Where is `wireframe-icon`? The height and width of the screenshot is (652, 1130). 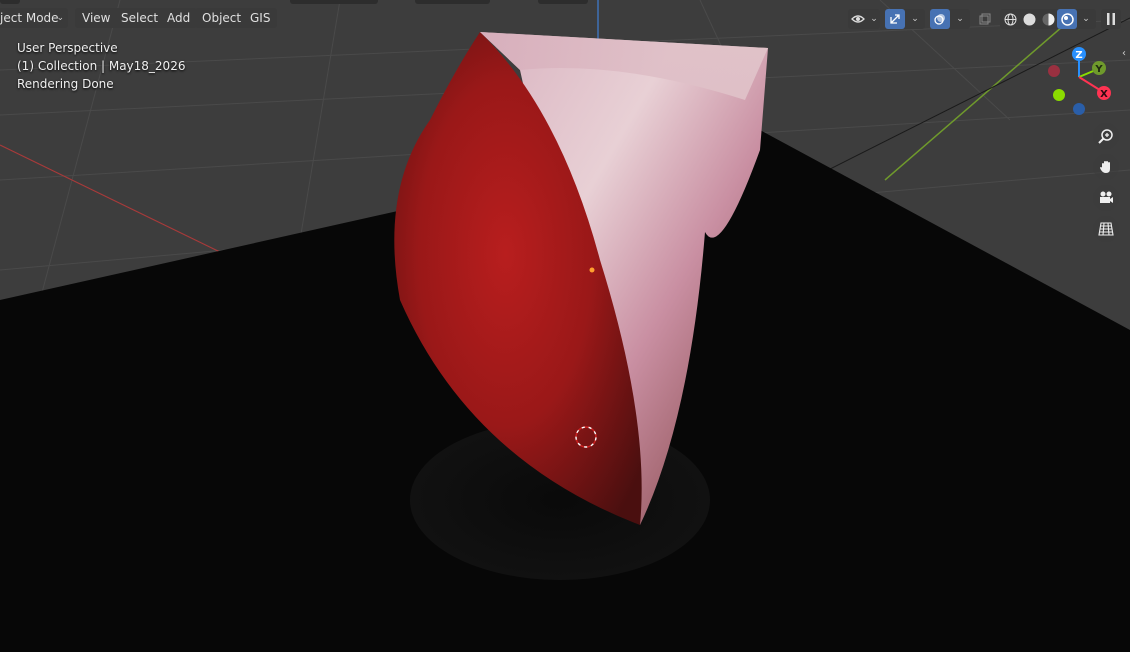 wireframe-icon is located at coordinates (1010, 19).